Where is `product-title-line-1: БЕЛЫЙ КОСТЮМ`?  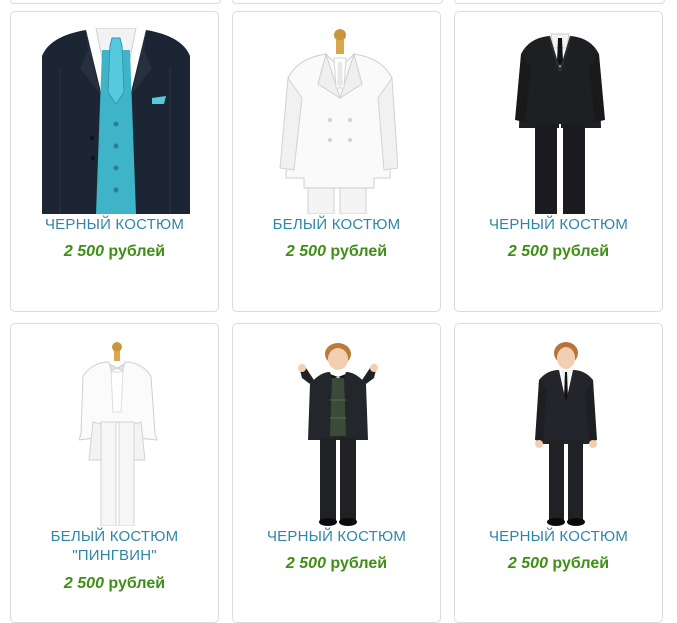 product-title-line-1: БЕЛЫЙ КОСТЮМ is located at coordinates (114, 537).